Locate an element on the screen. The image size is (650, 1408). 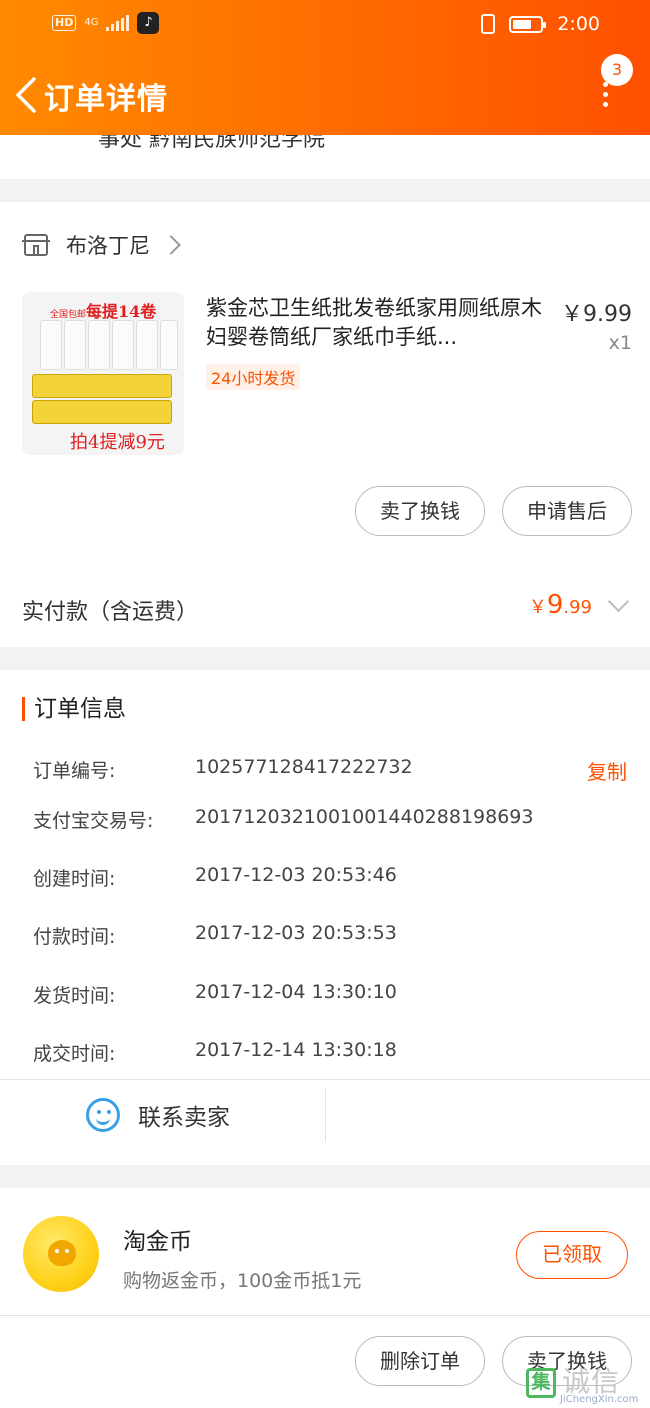
alipay-trade-value: 2017120321001001440288198693 is located at coordinates (364, 817).